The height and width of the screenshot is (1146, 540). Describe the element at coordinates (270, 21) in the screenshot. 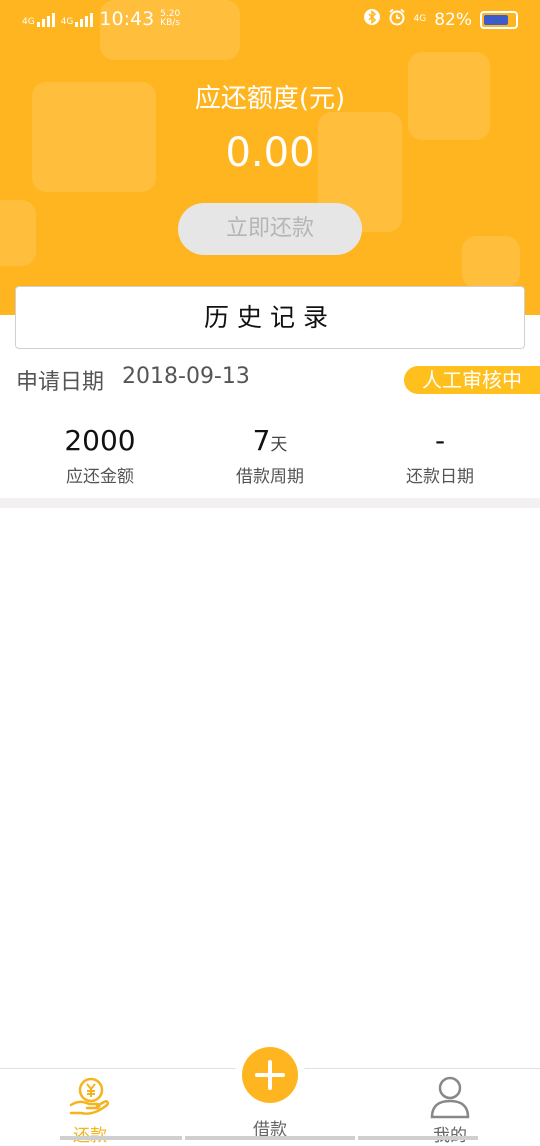

I see `status-bar: 4G 4G 10:43 5.20 KB/s 4G 82%` at that location.